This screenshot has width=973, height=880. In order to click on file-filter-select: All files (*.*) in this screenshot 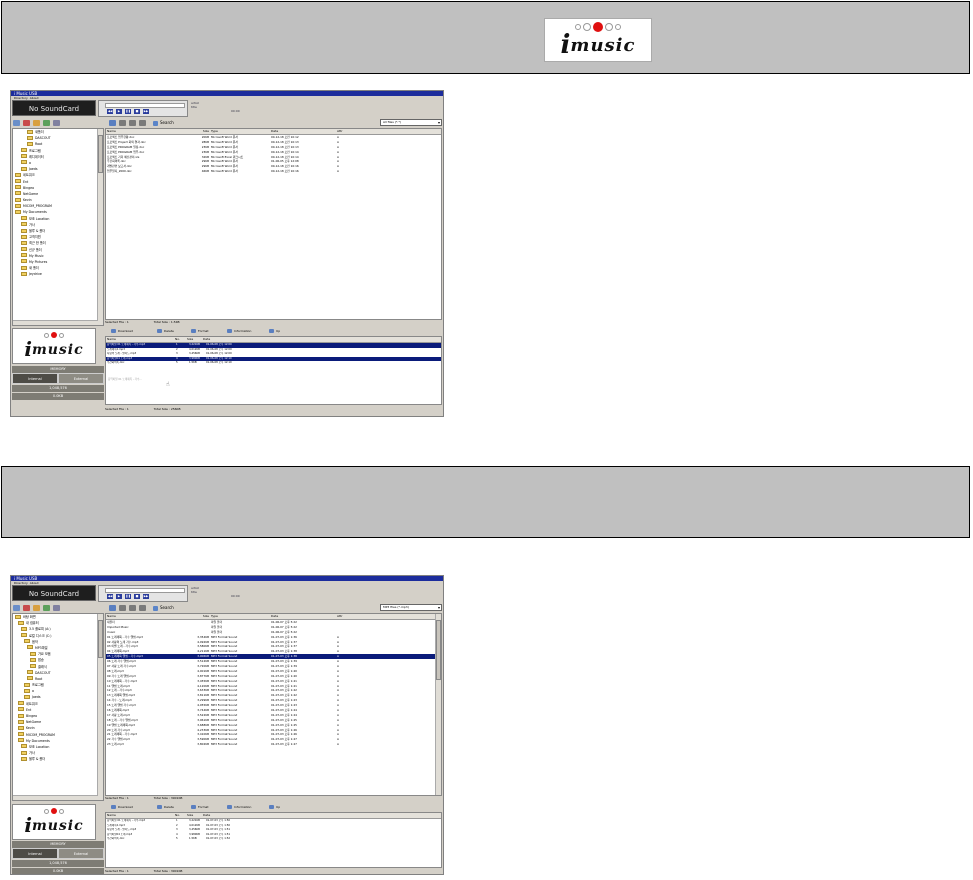, I will do `click(411, 122)`.